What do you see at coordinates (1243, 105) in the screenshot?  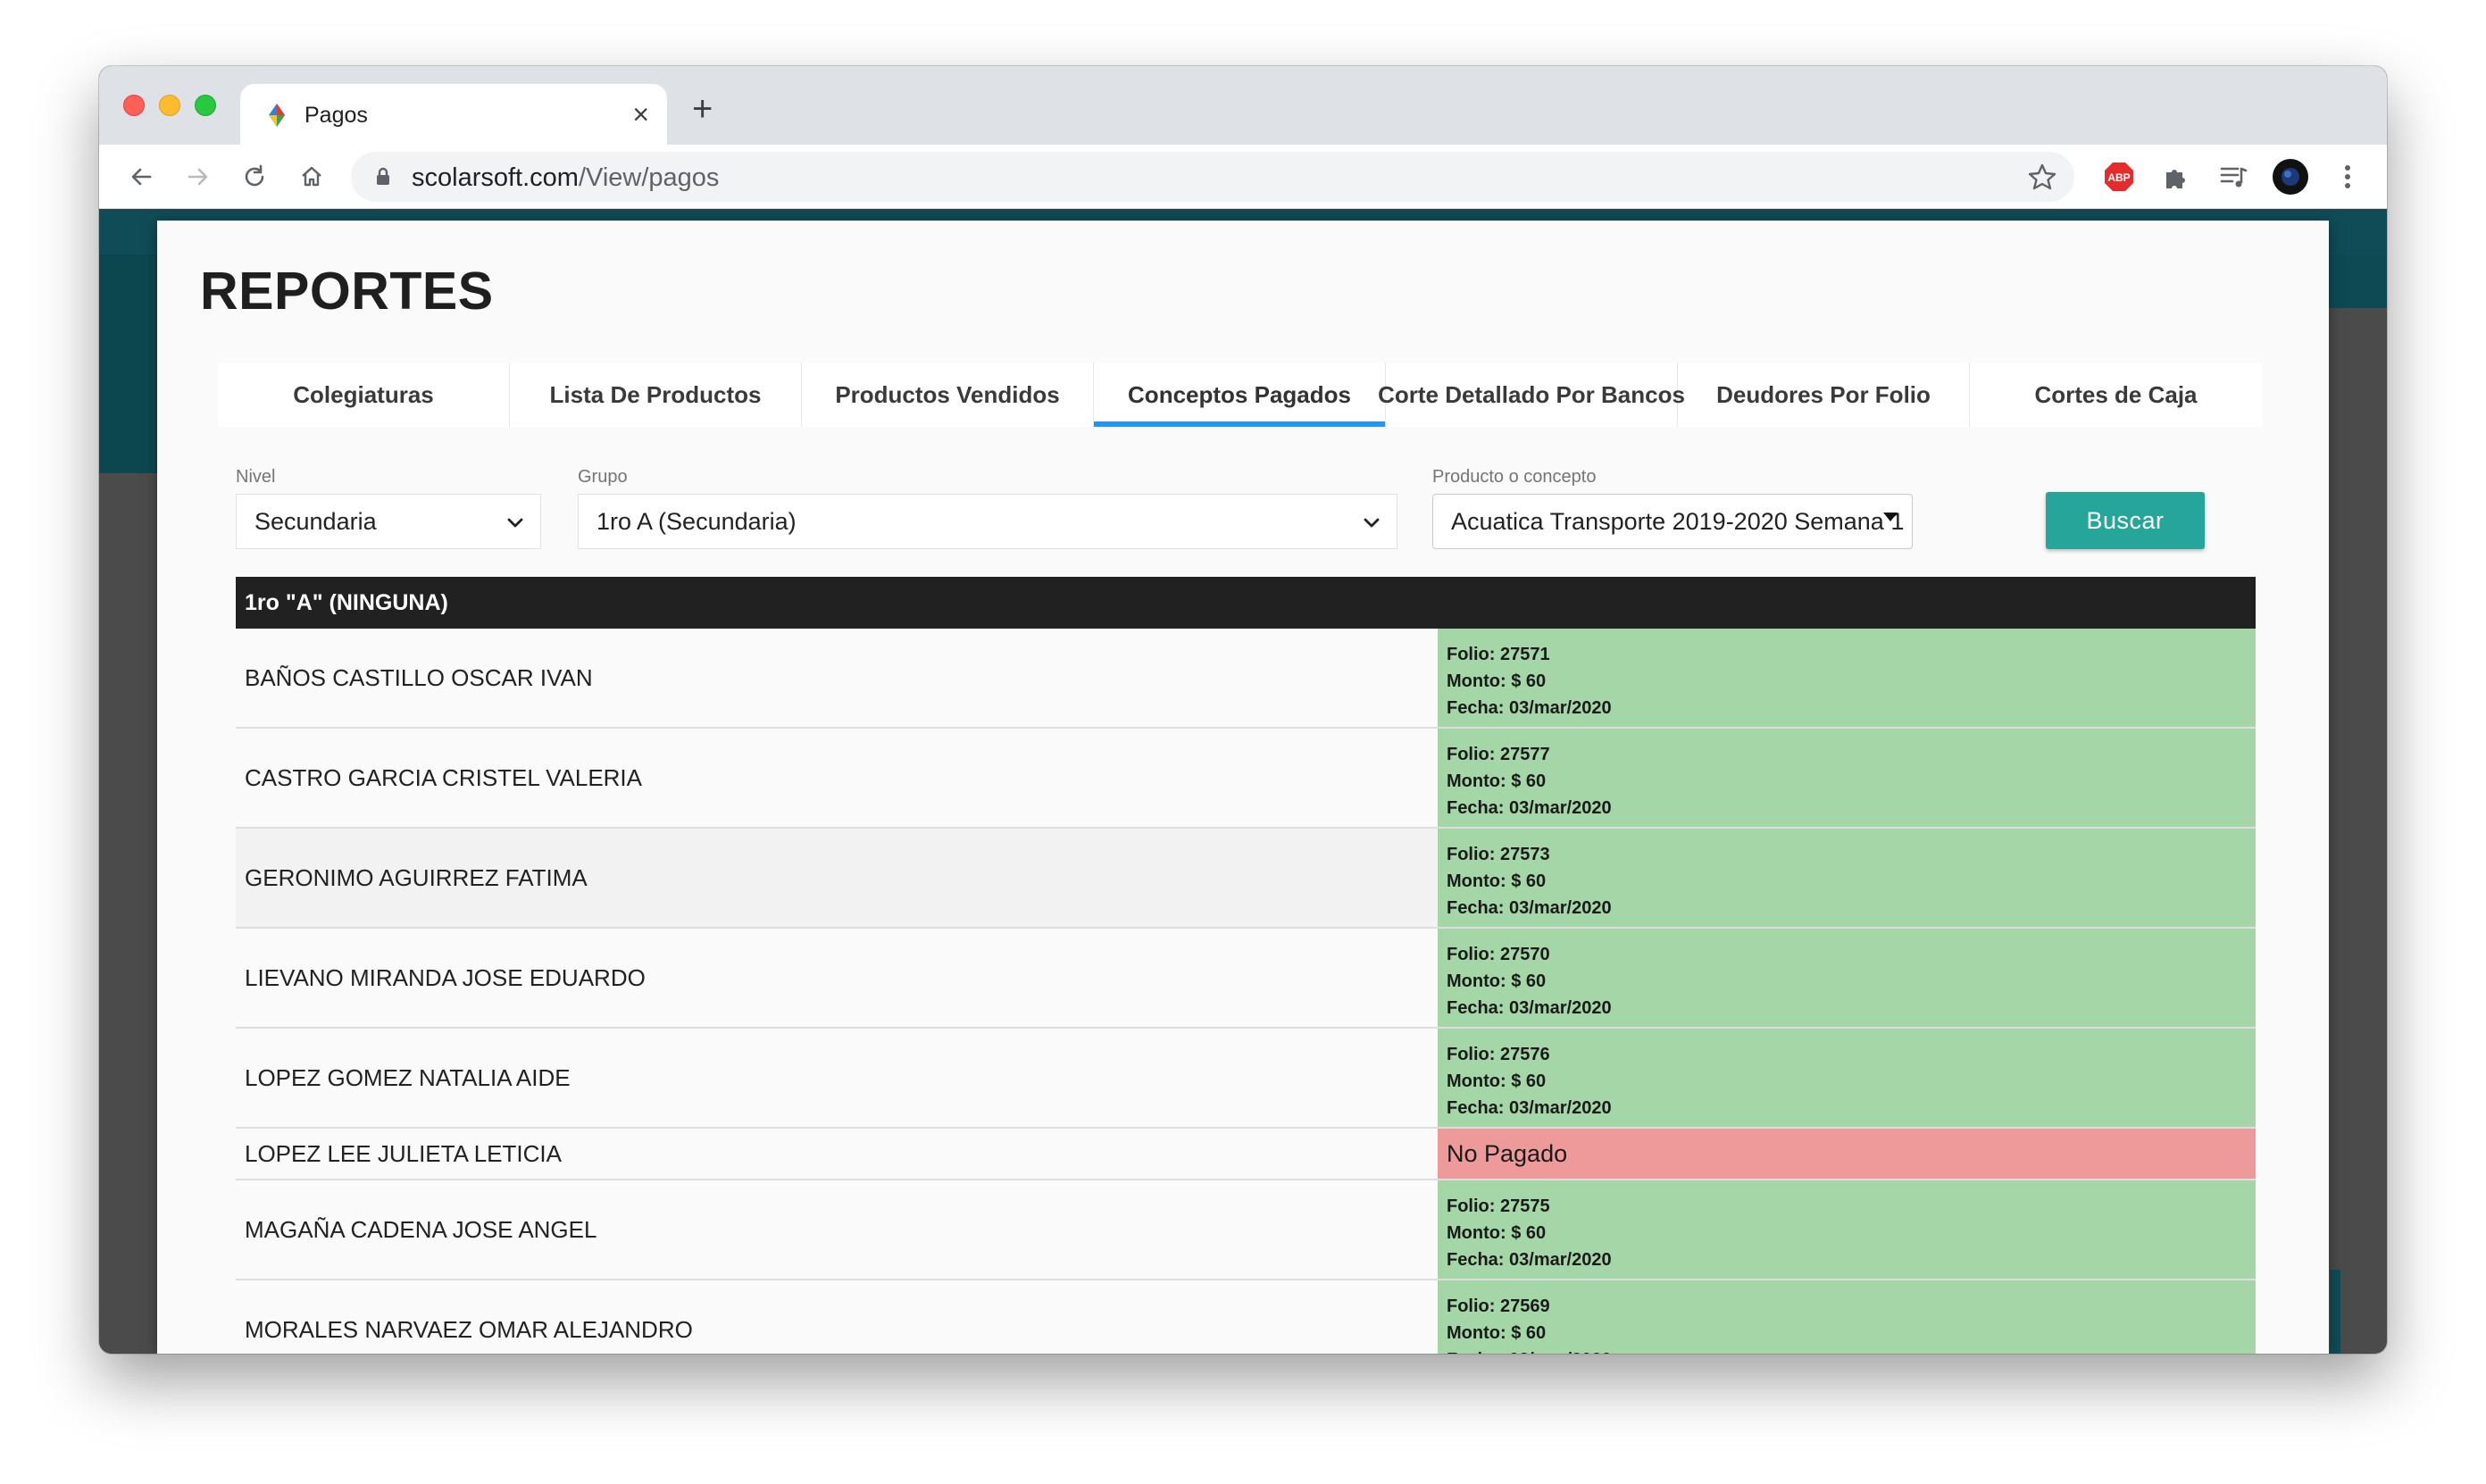 I see `tab-strip: Pagos × +` at bounding box center [1243, 105].